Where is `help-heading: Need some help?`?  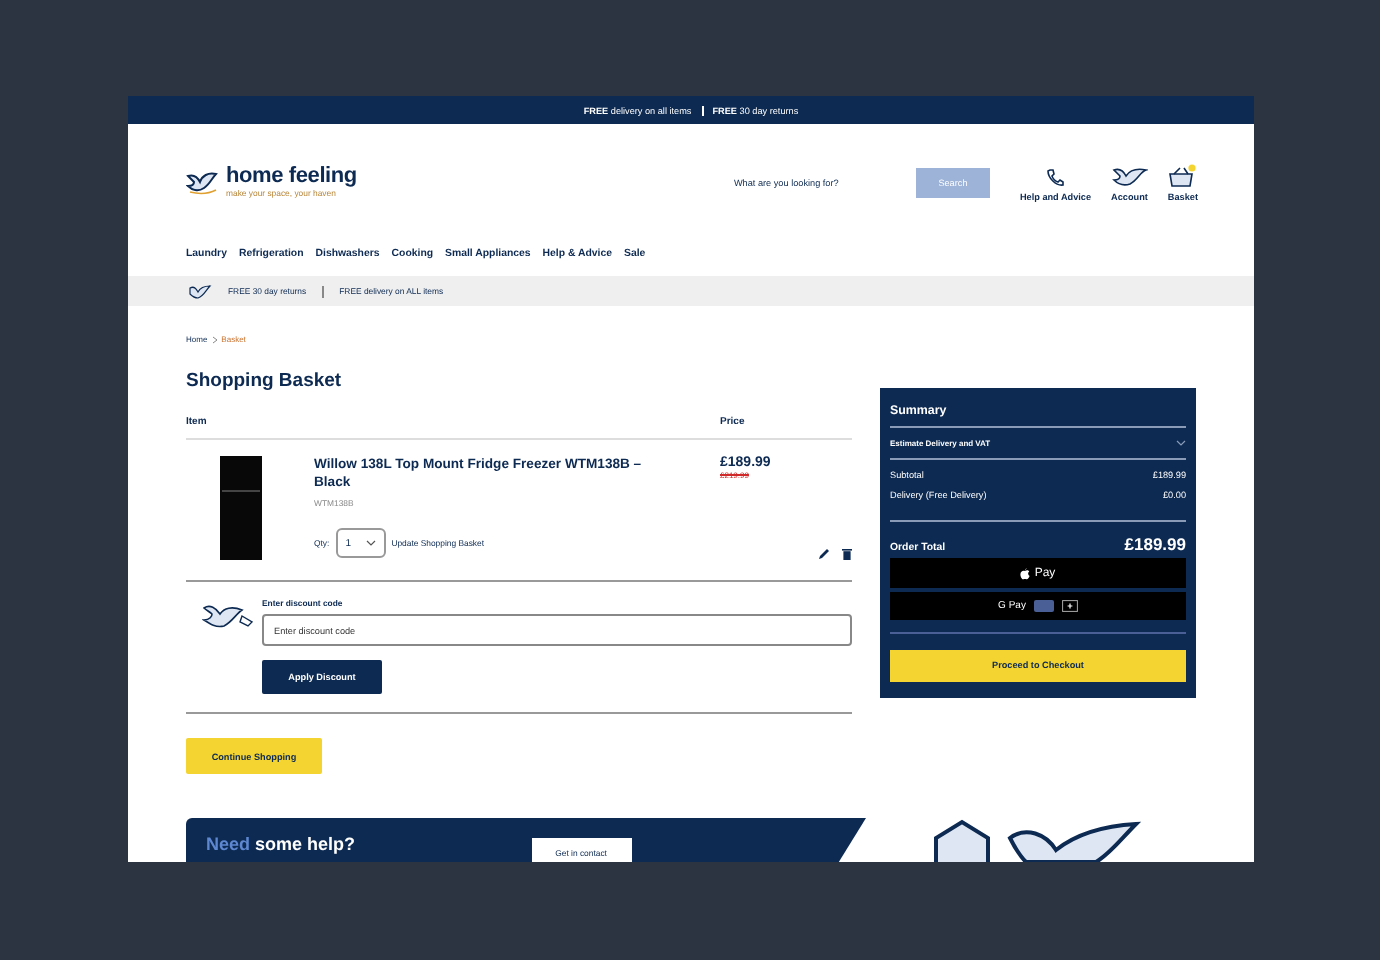 help-heading: Need some help? is located at coordinates (281, 844).